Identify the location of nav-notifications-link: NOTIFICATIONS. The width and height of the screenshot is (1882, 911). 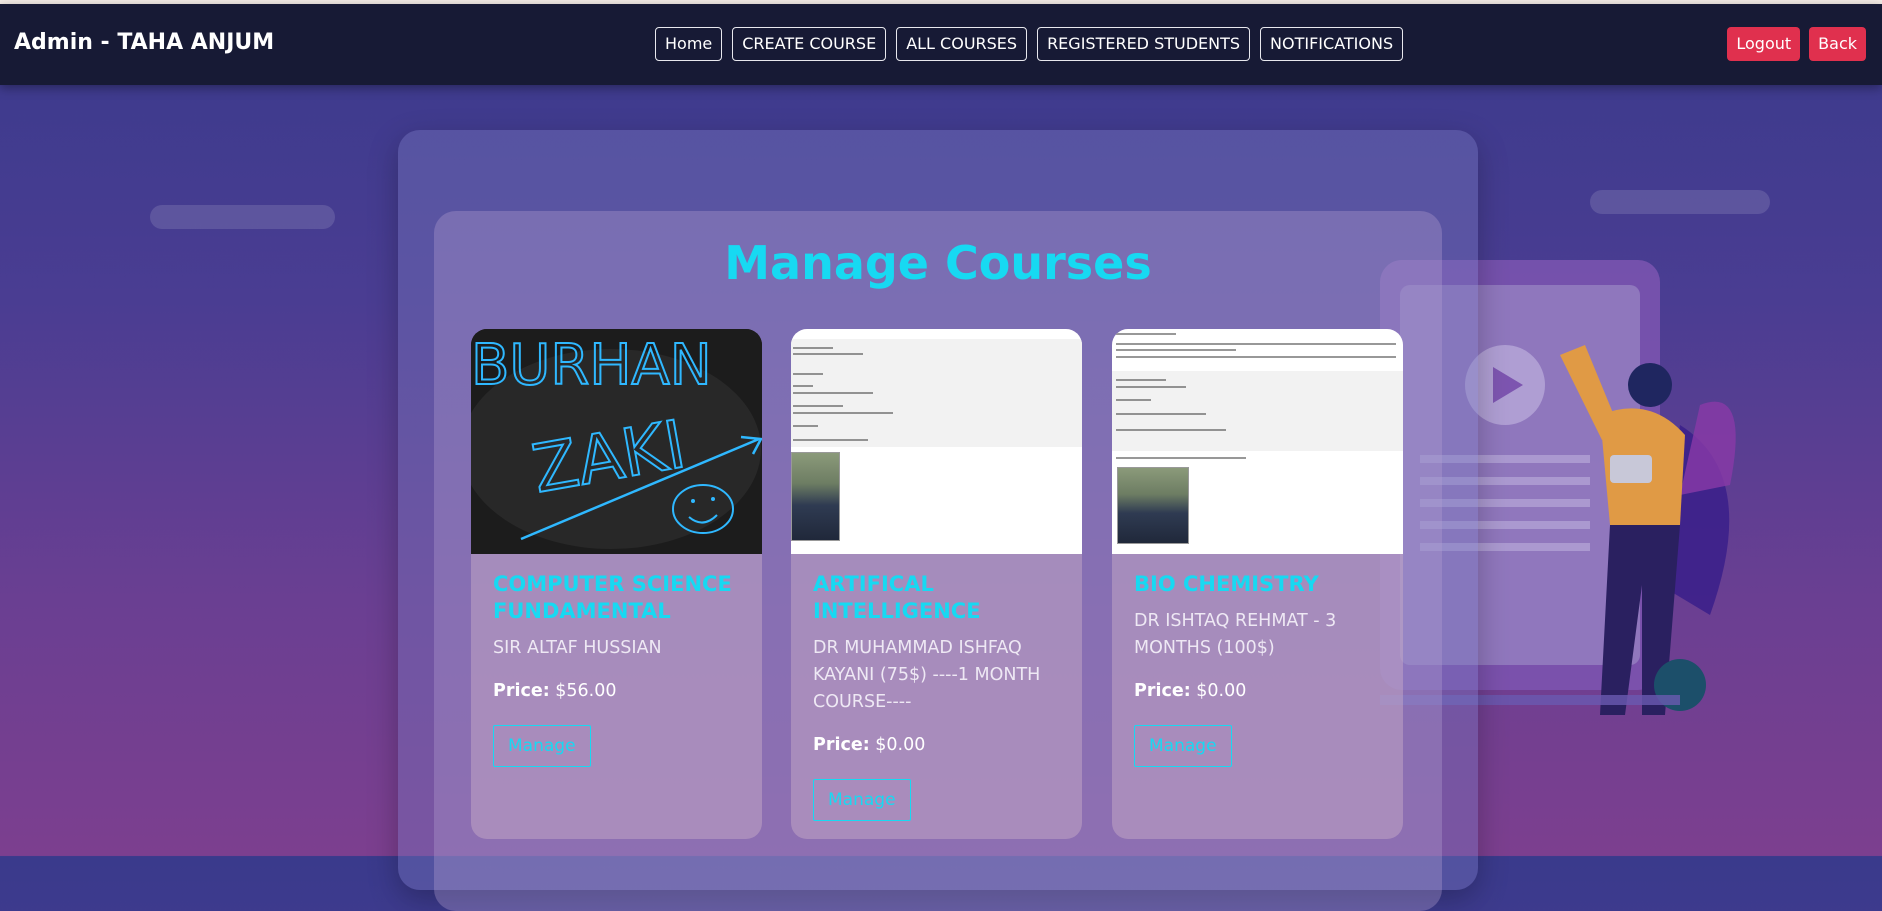
(1332, 44).